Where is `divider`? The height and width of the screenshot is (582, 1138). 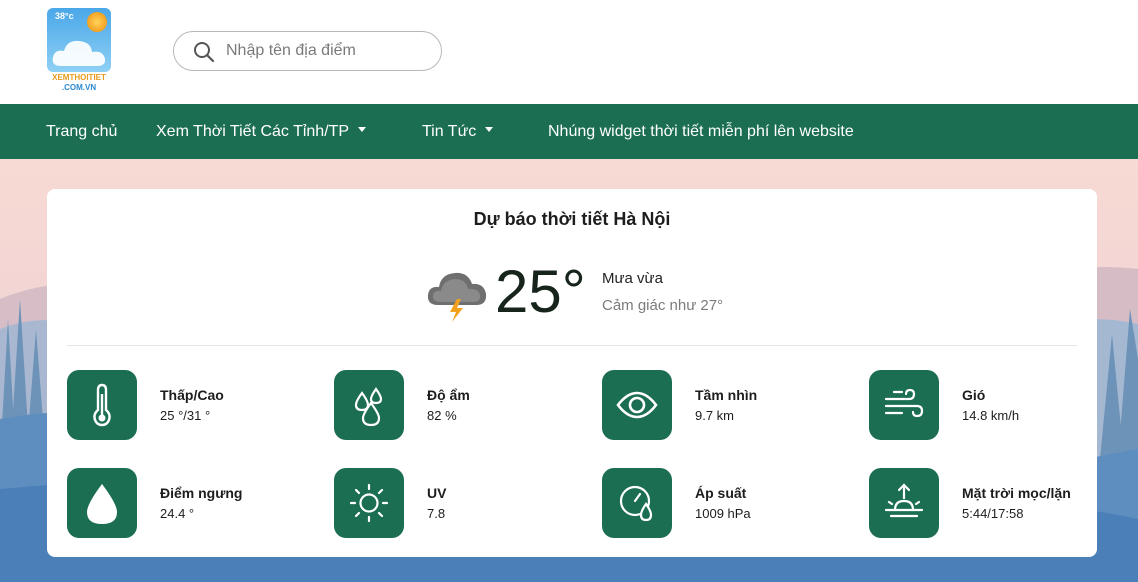
divider is located at coordinates (572, 345).